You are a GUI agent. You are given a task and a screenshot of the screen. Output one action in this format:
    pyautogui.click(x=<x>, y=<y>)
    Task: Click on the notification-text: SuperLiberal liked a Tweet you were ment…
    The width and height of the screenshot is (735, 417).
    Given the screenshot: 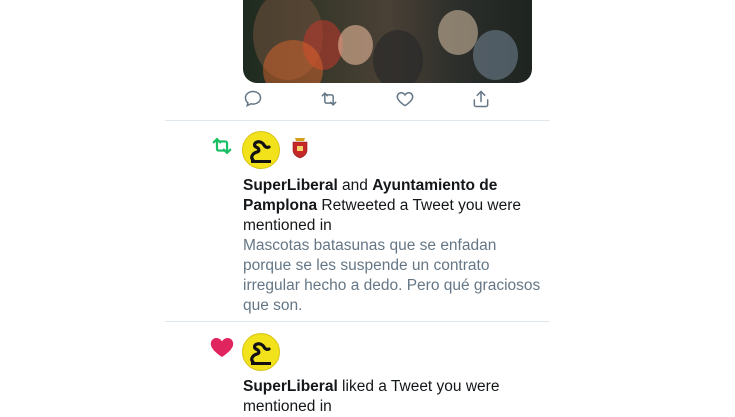 What is the action you would take?
    pyautogui.click(x=393, y=397)
    